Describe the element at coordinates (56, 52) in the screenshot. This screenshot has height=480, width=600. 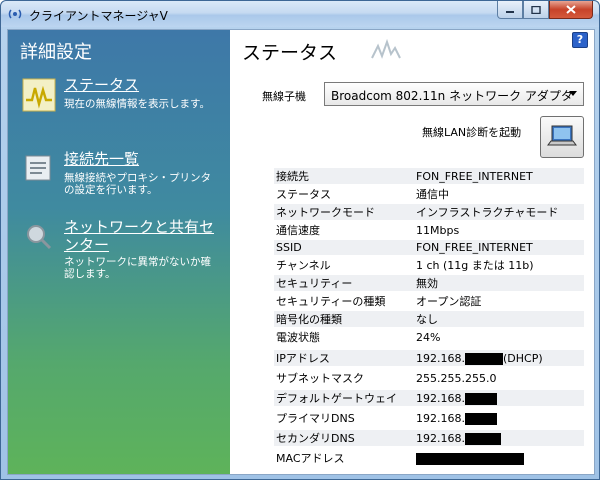
I see `sidebar-title: 詳細設定` at that location.